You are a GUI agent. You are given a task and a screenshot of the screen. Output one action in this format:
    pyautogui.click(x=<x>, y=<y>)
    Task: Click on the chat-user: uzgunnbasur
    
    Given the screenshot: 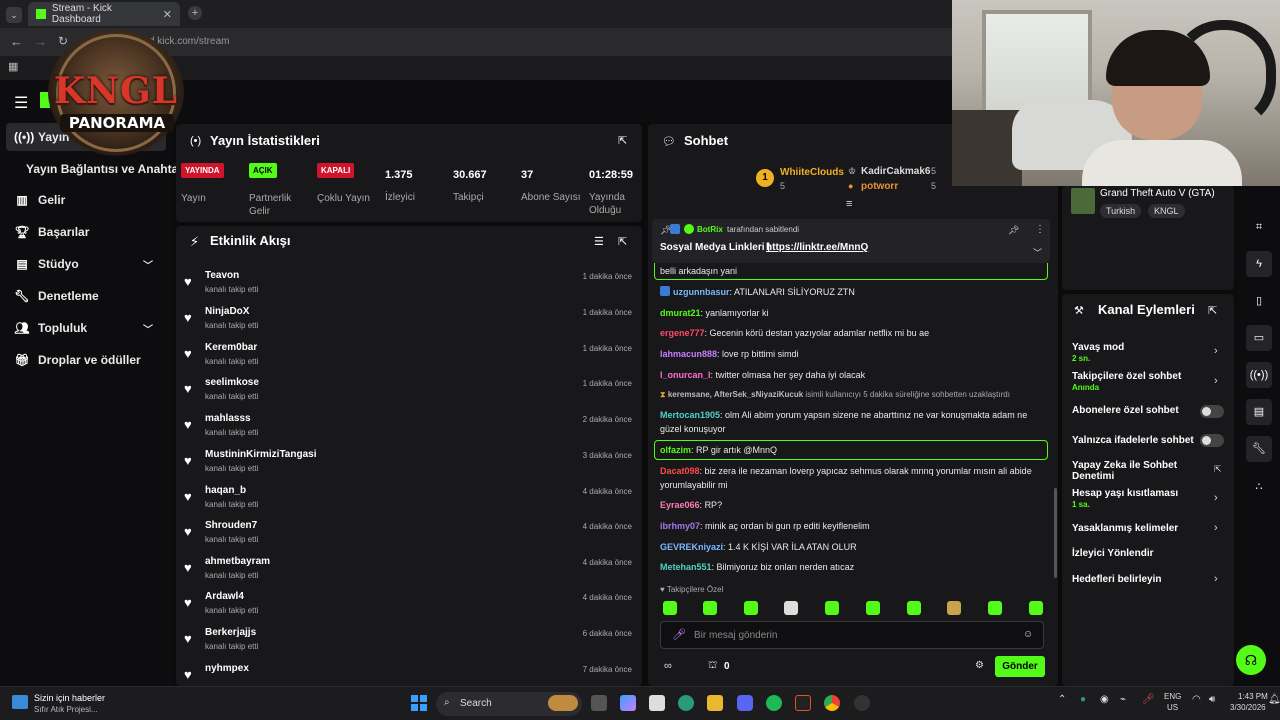 What is the action you would take?
    pyautogui.click(x=701, y=292)
    